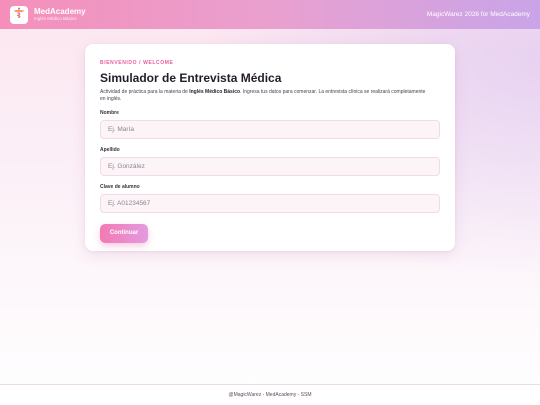  I want to click on header-credit: MagicWarez 2026 for MedAcademy, so click(478, 14).